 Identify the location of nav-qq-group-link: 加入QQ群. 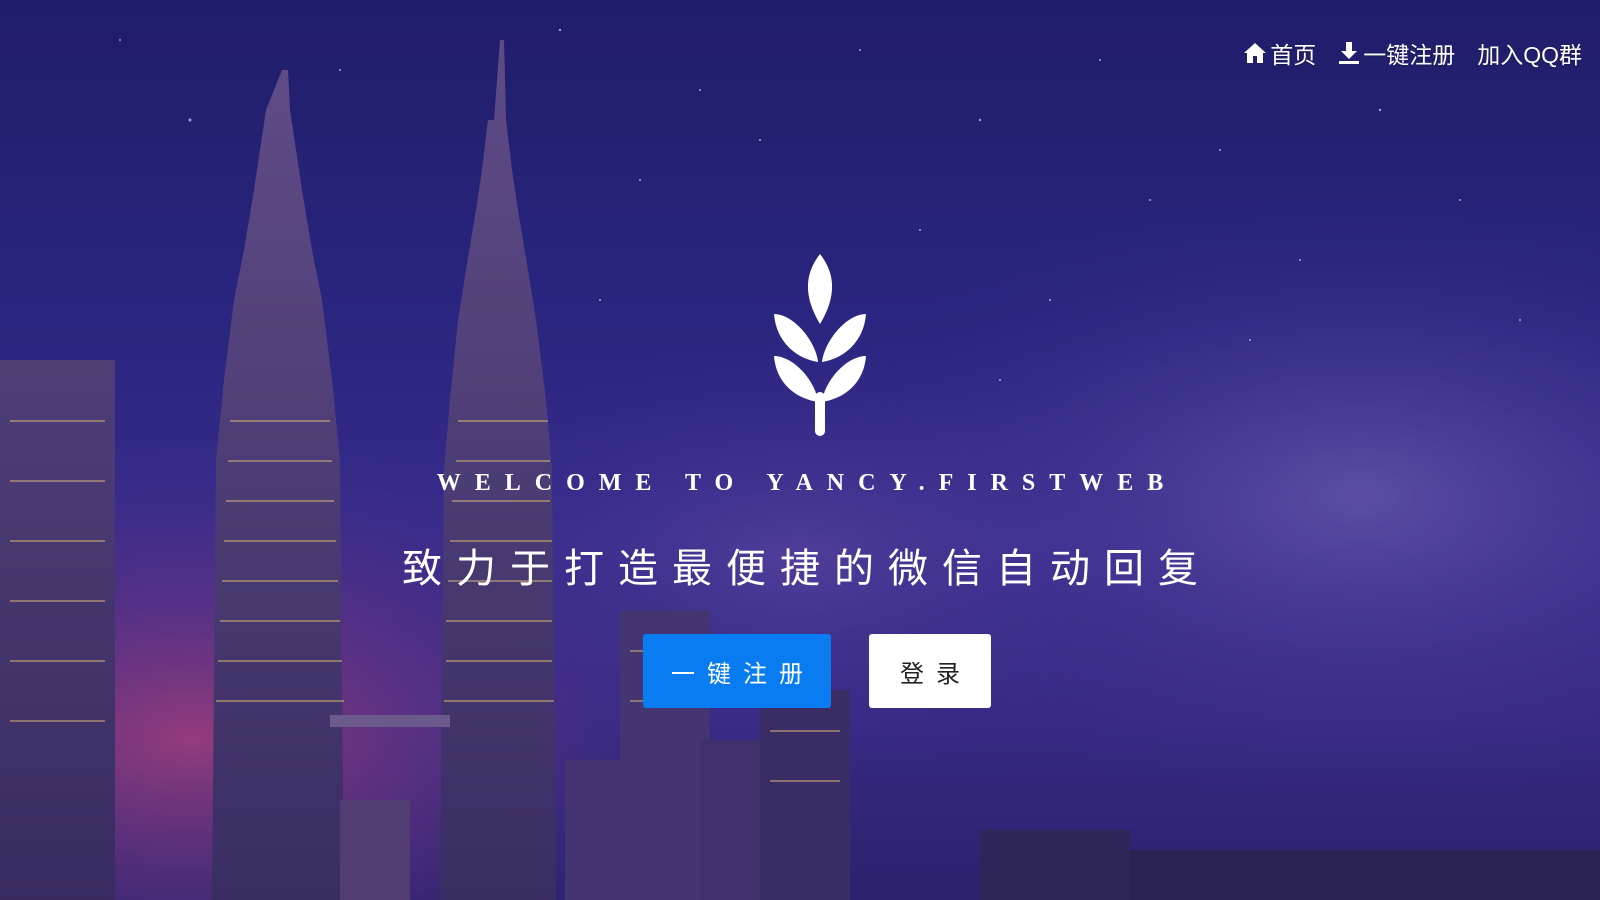
(1529, 53).